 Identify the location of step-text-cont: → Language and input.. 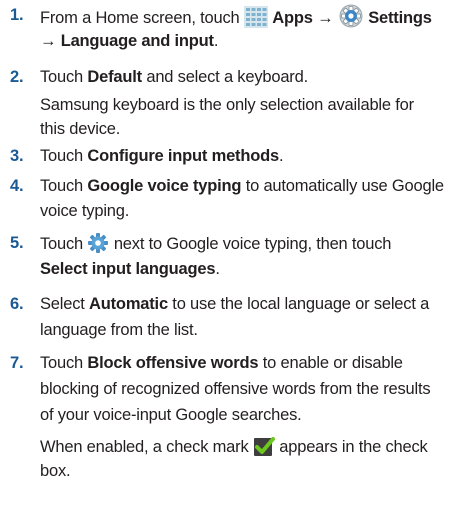
(129, 41).